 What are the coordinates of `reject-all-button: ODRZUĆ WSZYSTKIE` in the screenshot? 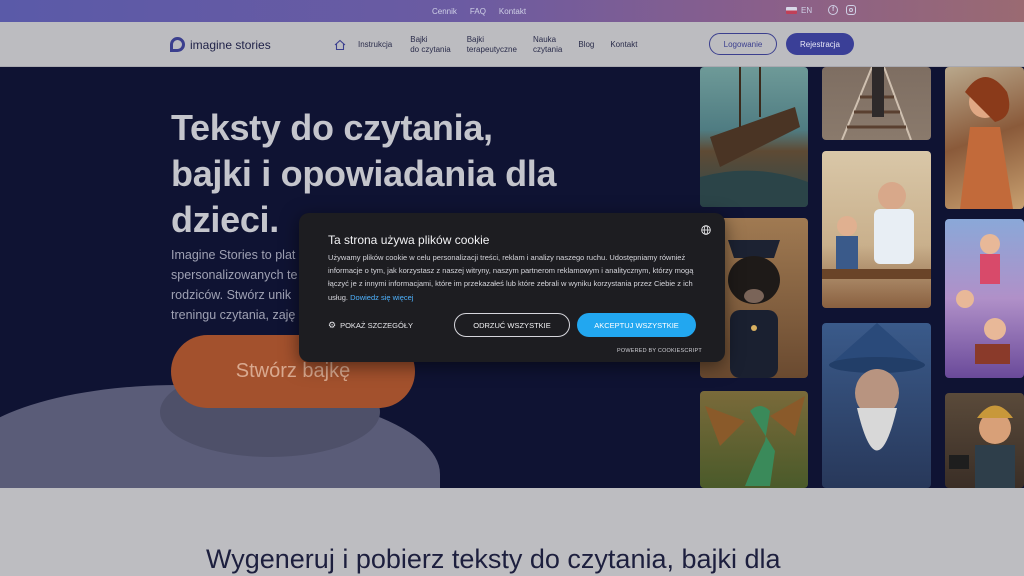 It's located at (512, 325).